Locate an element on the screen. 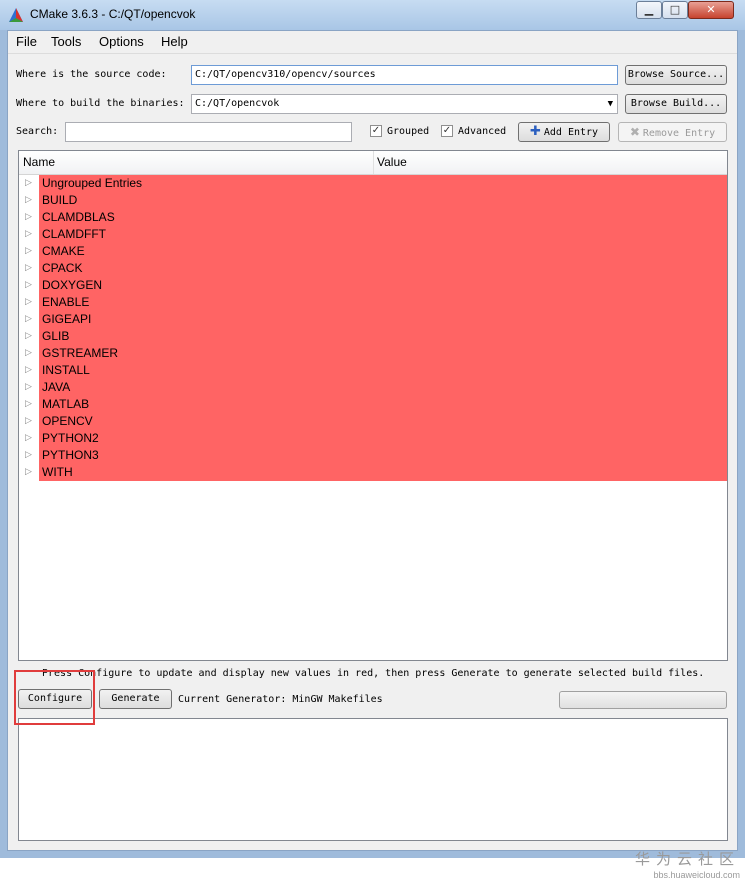 The width and height of the screenshot is (745, 880). tree-row: ▷ GSTREAMER is located at coordinates (373, 353).